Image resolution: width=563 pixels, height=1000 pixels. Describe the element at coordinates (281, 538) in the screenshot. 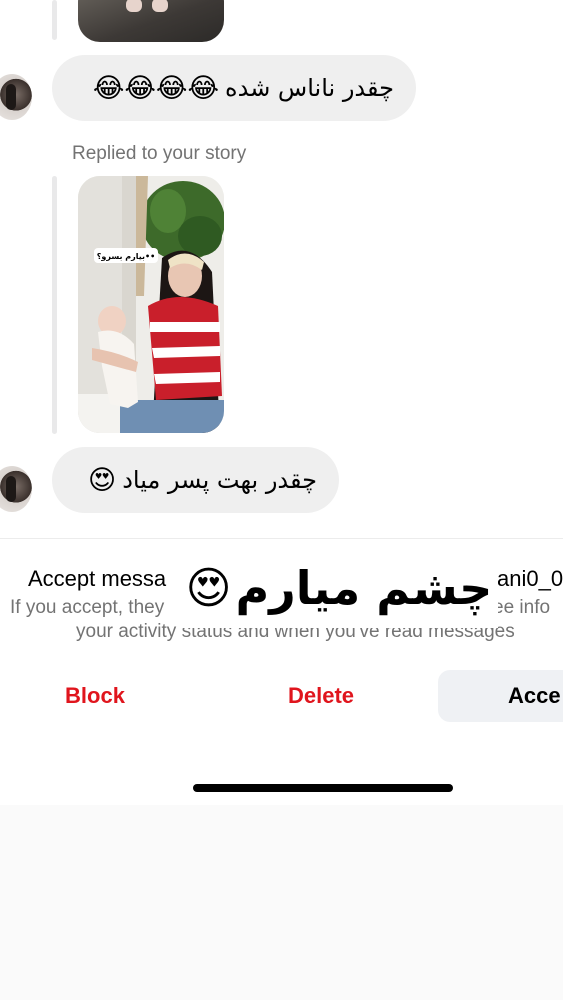

I see `divider` at that location.